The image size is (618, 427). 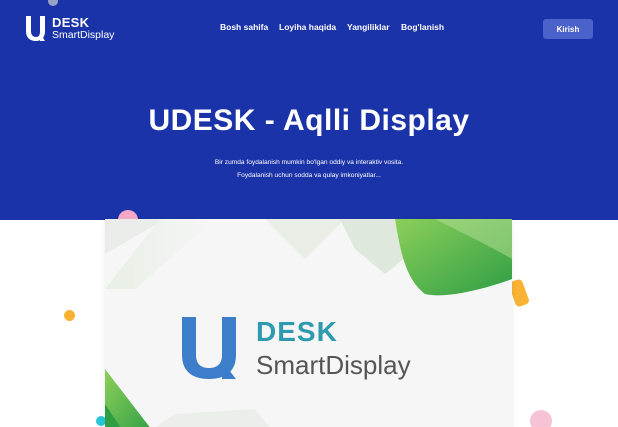 What do you see at coordinates (294, 348) in the screenshot?
I see `preview-brand-logo: DESK SmartDisplay` at bounding box center [294, 348].